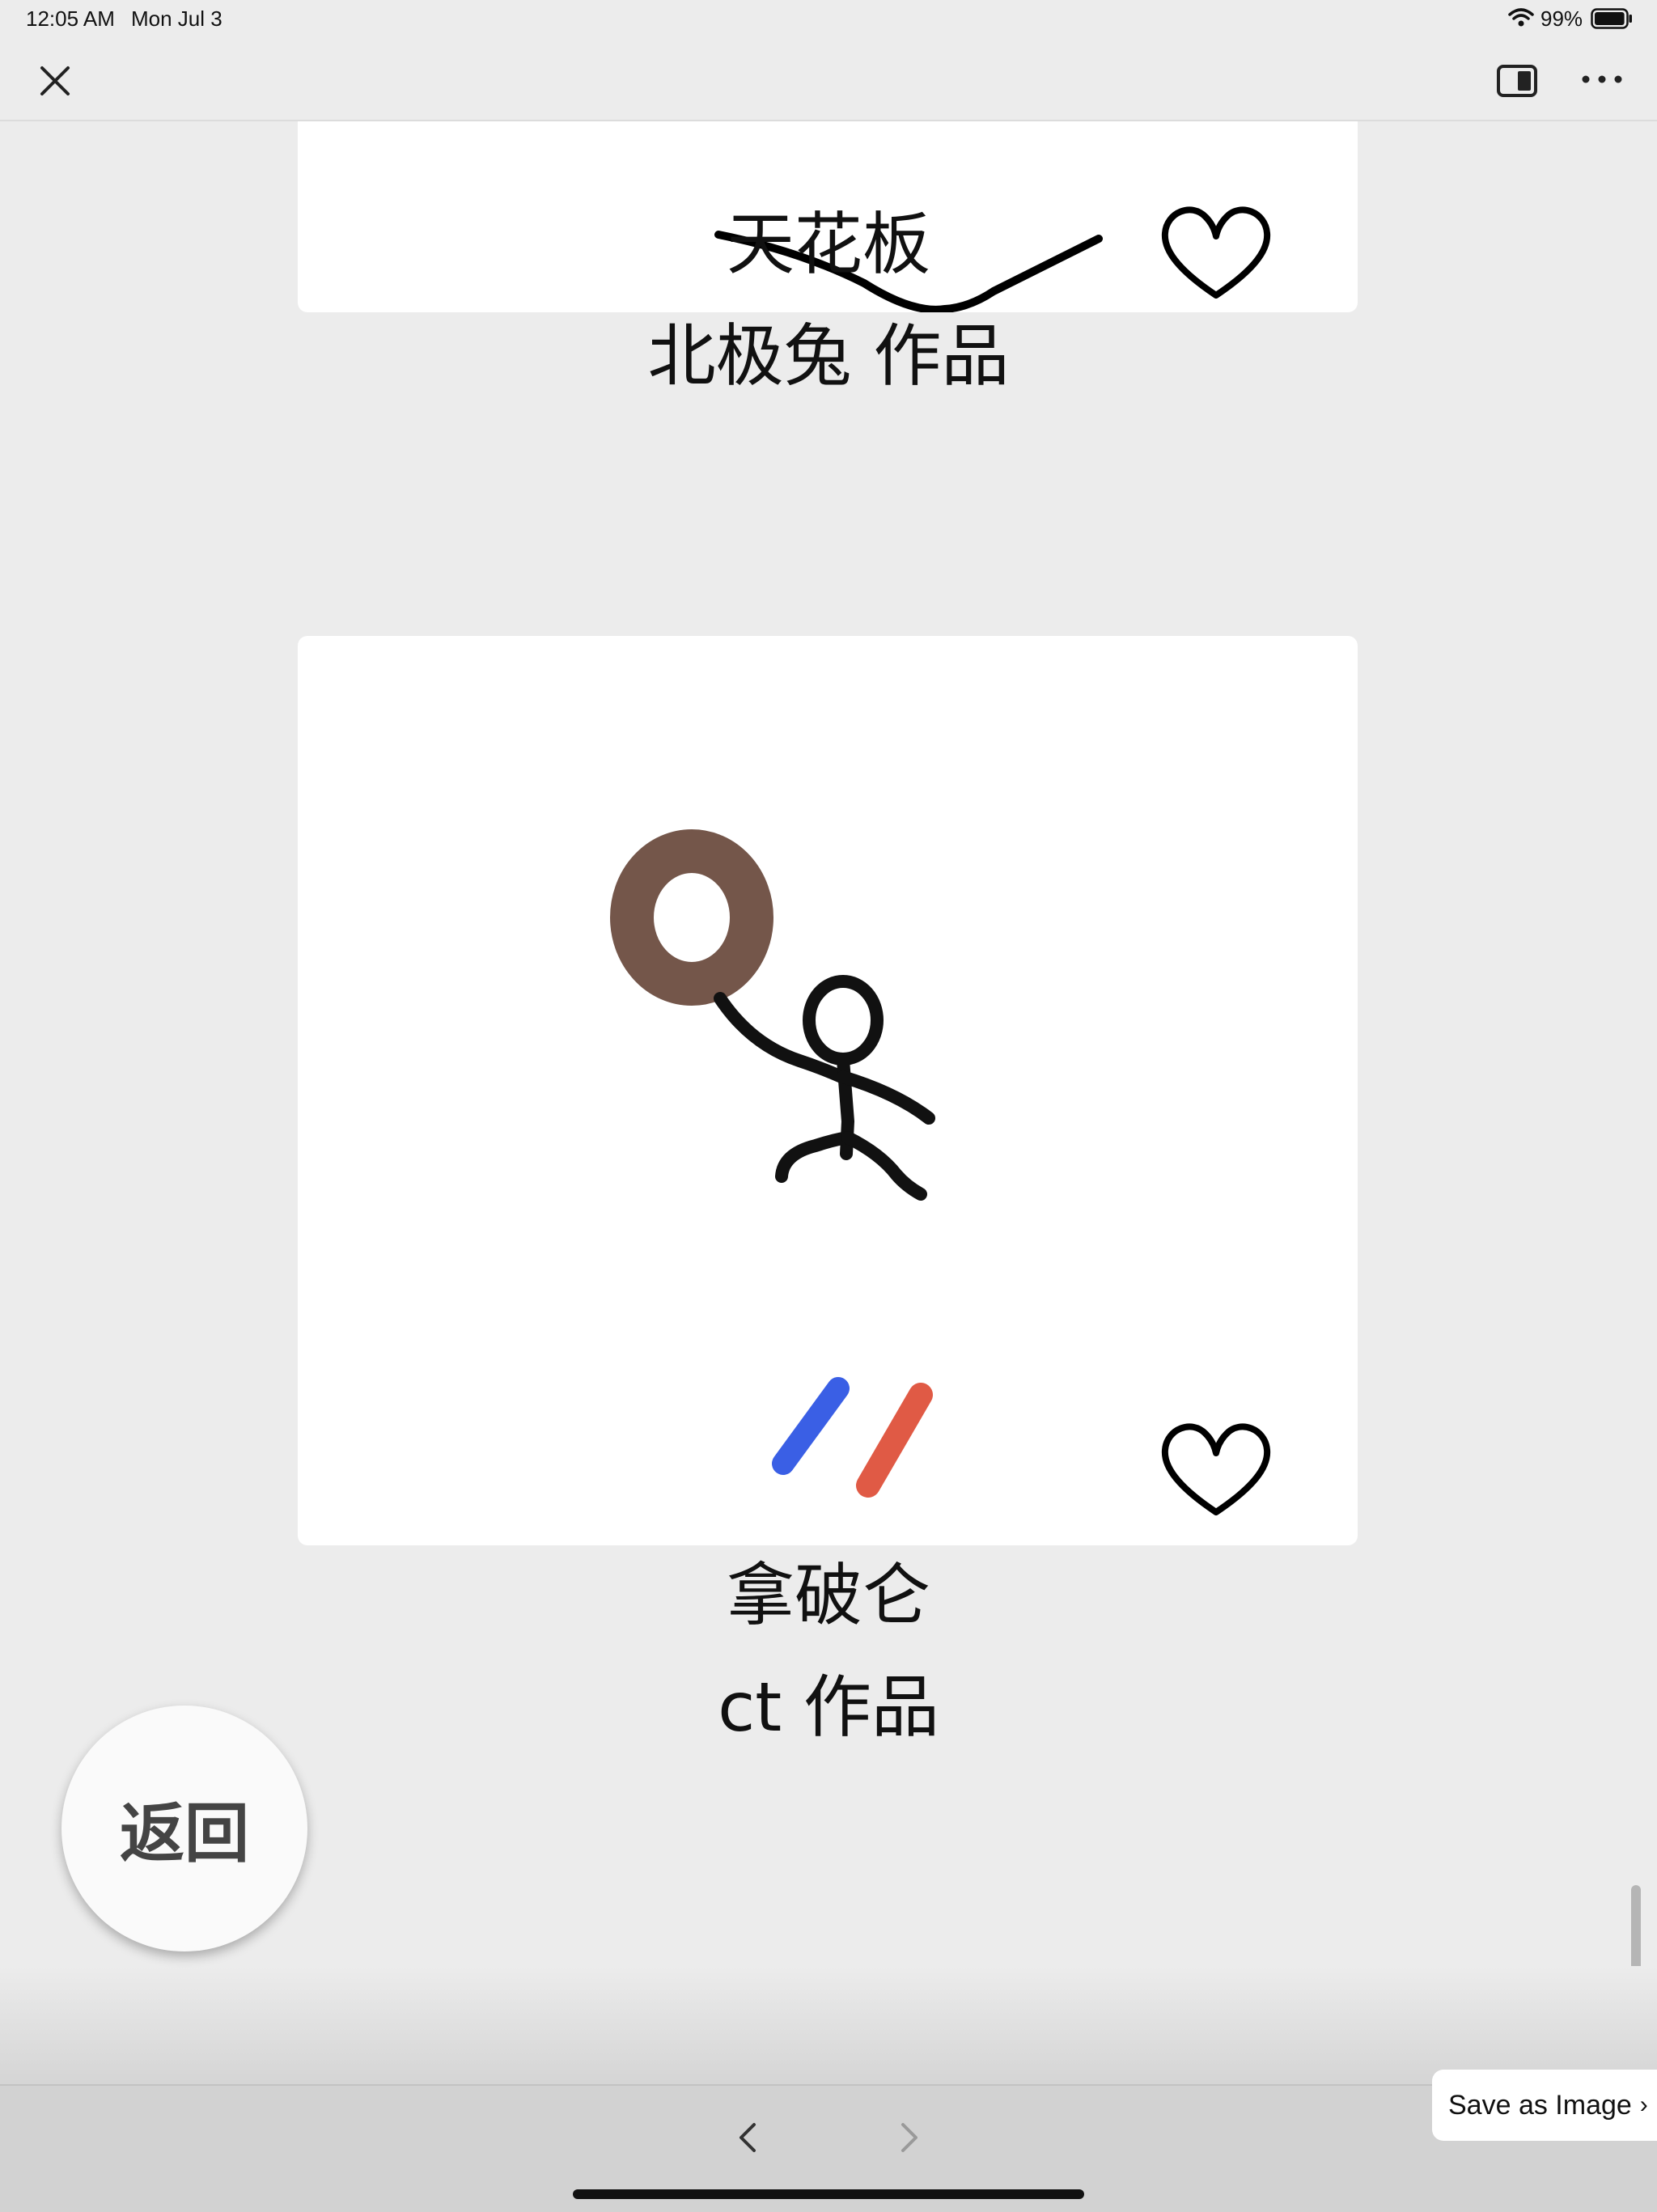 The width and height of the screenshot is (1657, 2212). I want to click on save-as-image-label: Save as Image, so click(1540, 2105).